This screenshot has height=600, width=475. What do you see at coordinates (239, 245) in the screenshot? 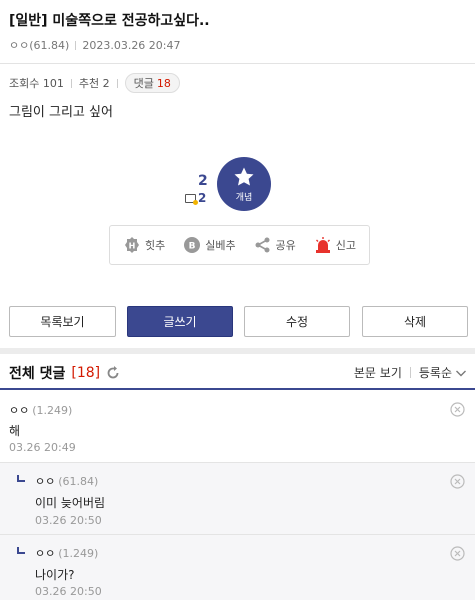
I see `action-bar: H 힛추 B 실베추 공유 신고` at bounding box center [239, 245].